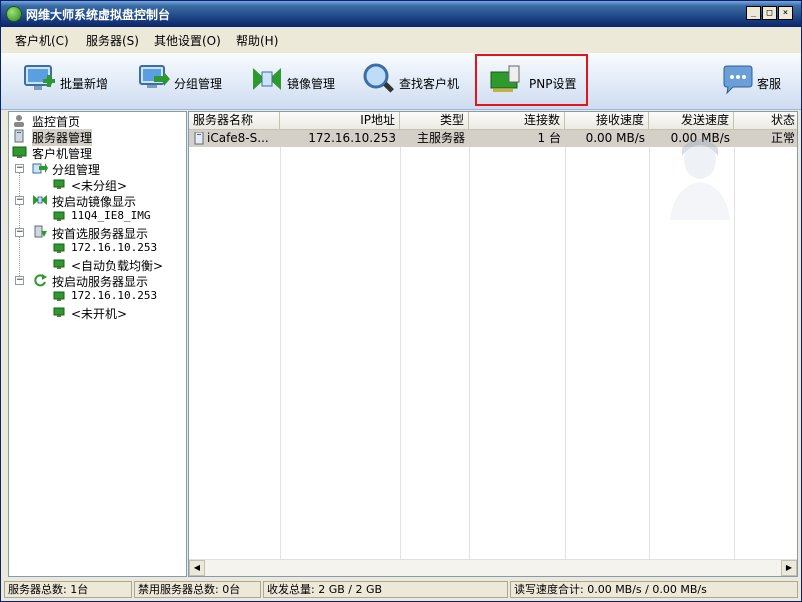 This screenshot has width=802, height=602. Describe the element at coordinates (97, 152) in the screenshot. I see `tree-item-client-manage: 客户机管理` at that location.